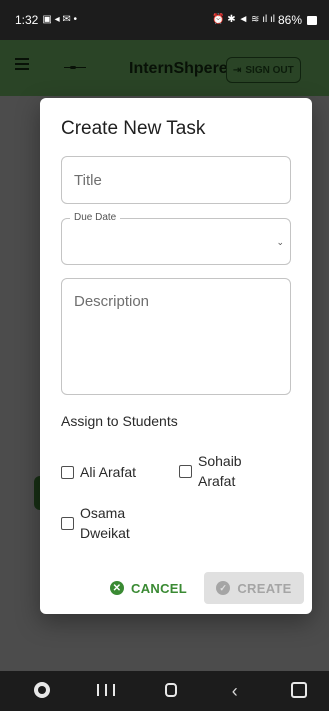 The width and height of the screenshot is (329, 711). I want to click on recents-icon, so click(106, 690).